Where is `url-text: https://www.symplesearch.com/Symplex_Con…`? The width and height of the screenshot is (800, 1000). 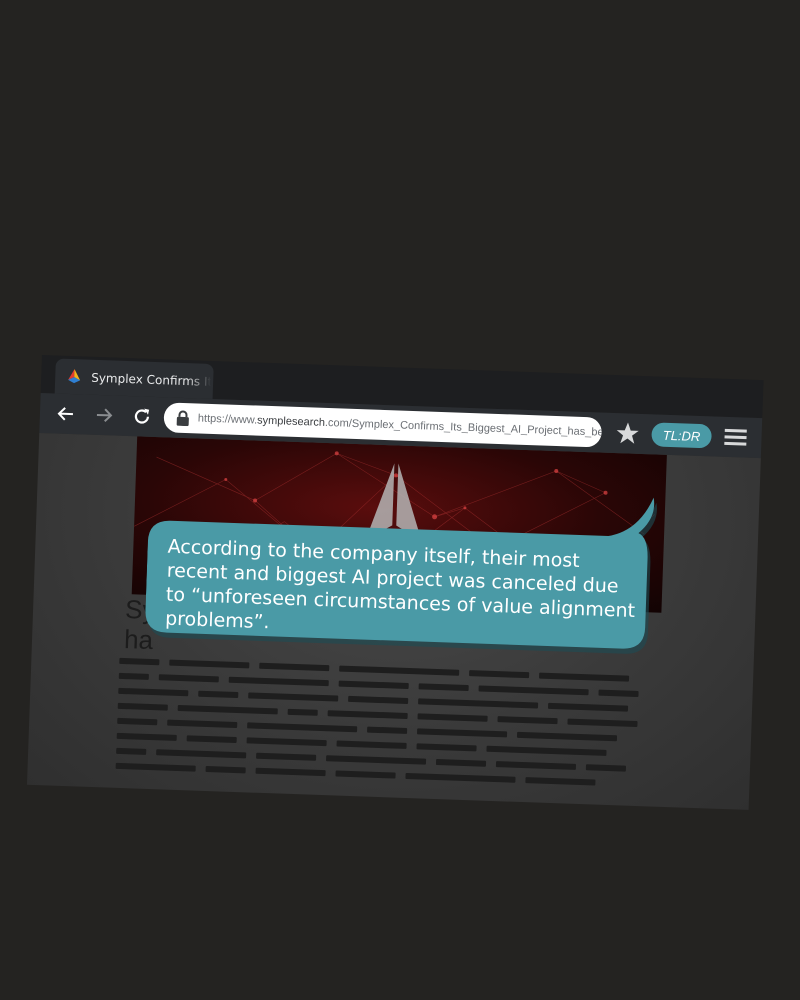 url-text: https://www.symplesearch.com/Symplex_Con… is located at coordinates (400, 425).